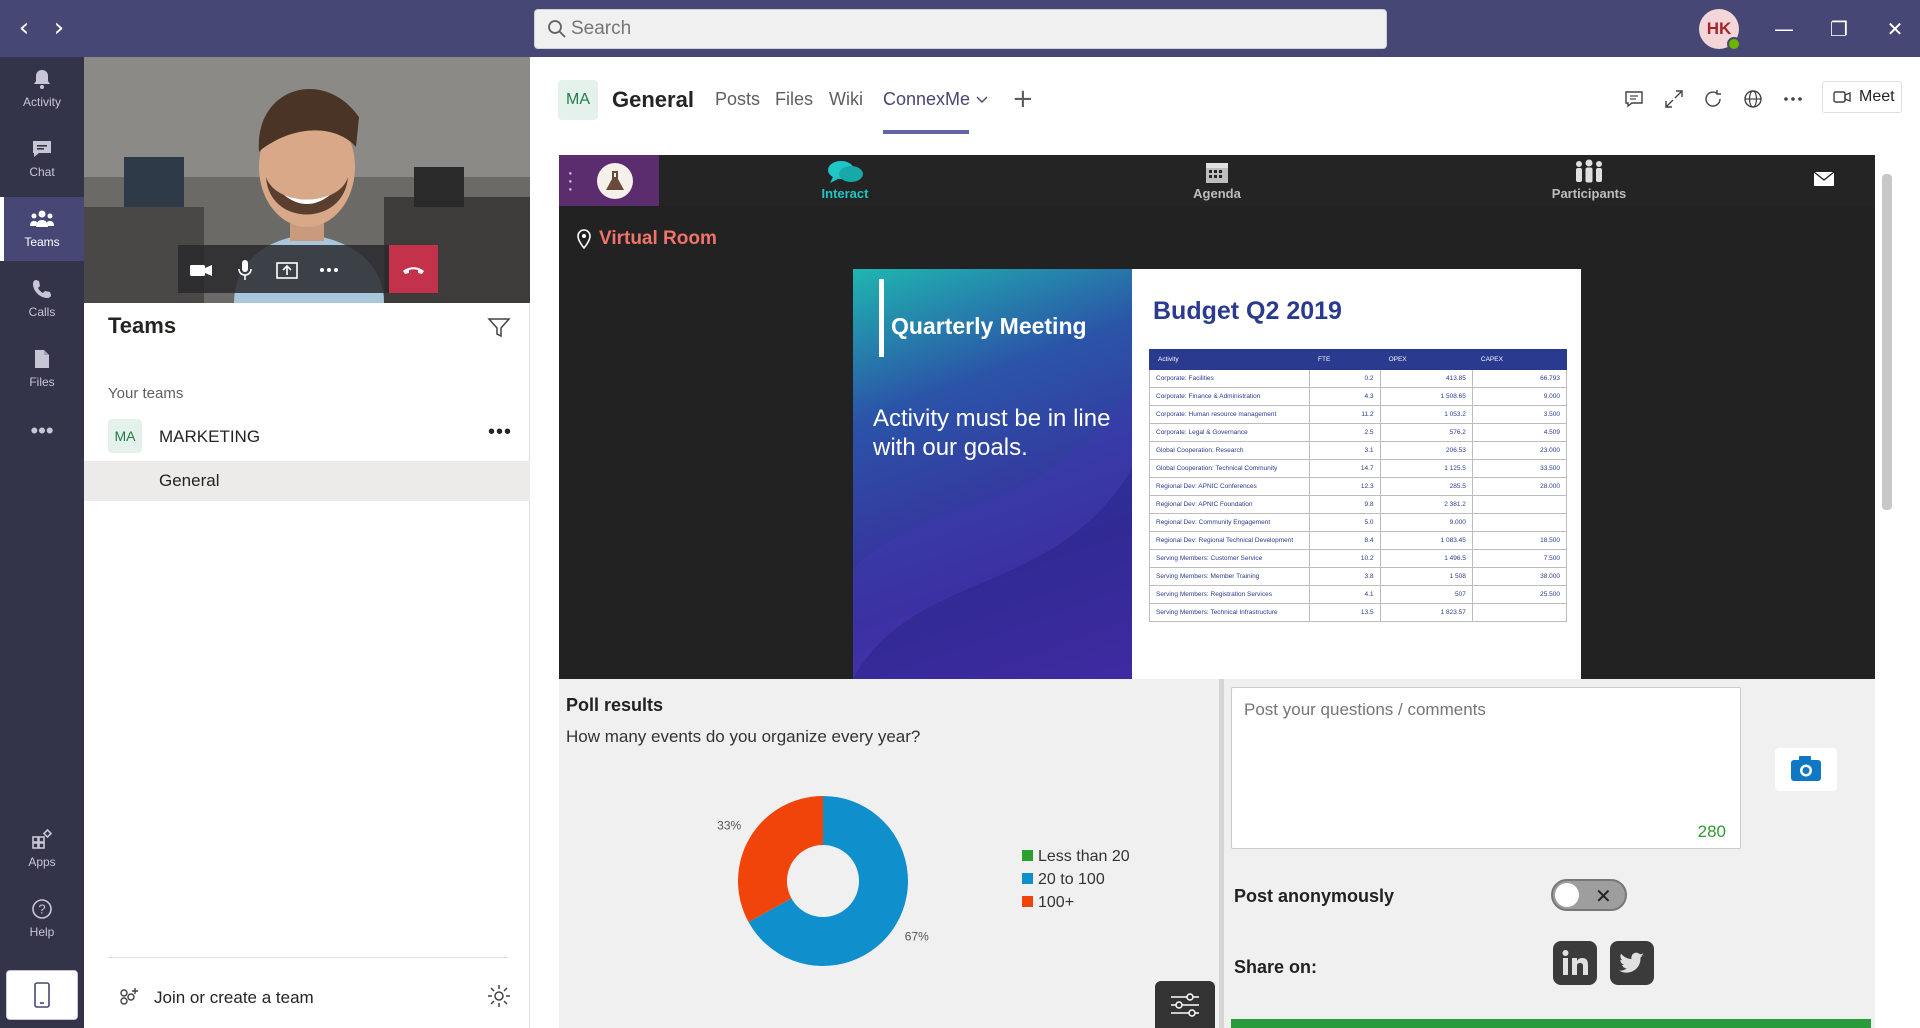 Image resolution: width=1920 pixels, height=1028 pixels. Describe the element at coordinates (1519, 576) in the screenshot. I see `table-cell: 38.000` at that location.